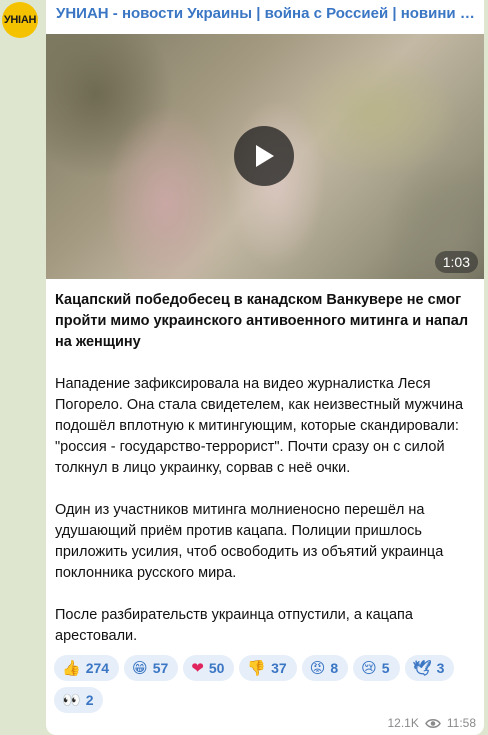 The width and height of the screenshot is (488, 735). What do you see at coordinates (334, 668) in the screenshot?
I see `reaction-count: 8` at bounding box center [334, 668].